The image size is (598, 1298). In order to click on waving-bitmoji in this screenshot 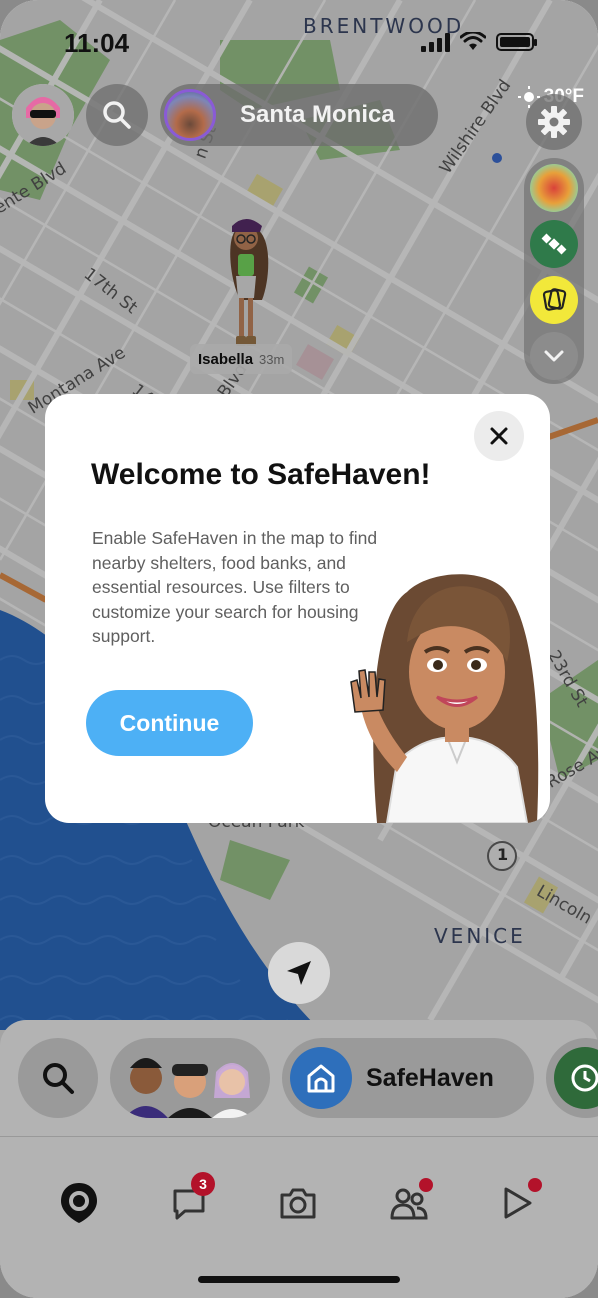, I will do `click(444, 698)`.